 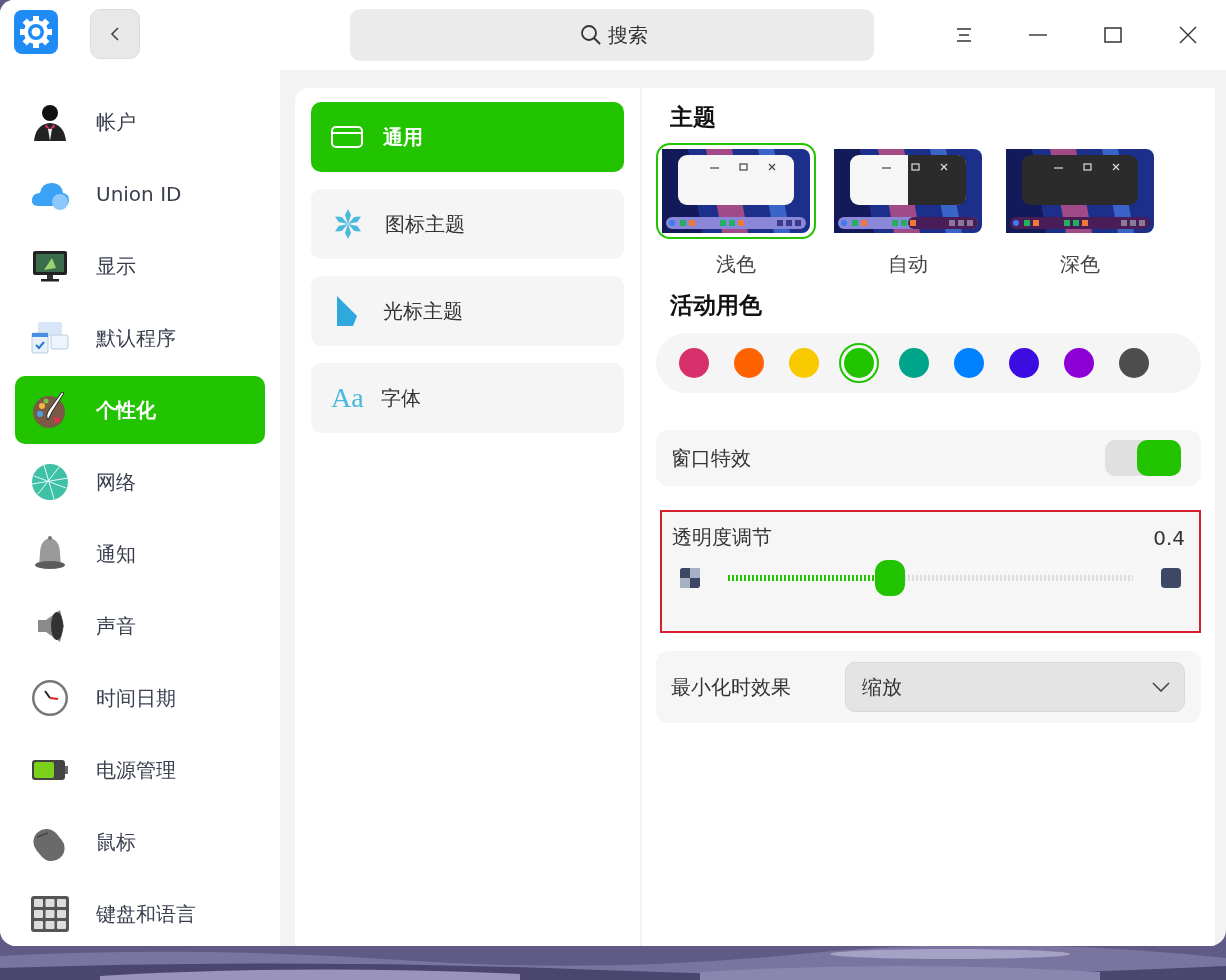 What do you see at coordinates (711, 458) in the screenshot?
I see `setting-label: 窗口特效` at bounding box center [711, 458].